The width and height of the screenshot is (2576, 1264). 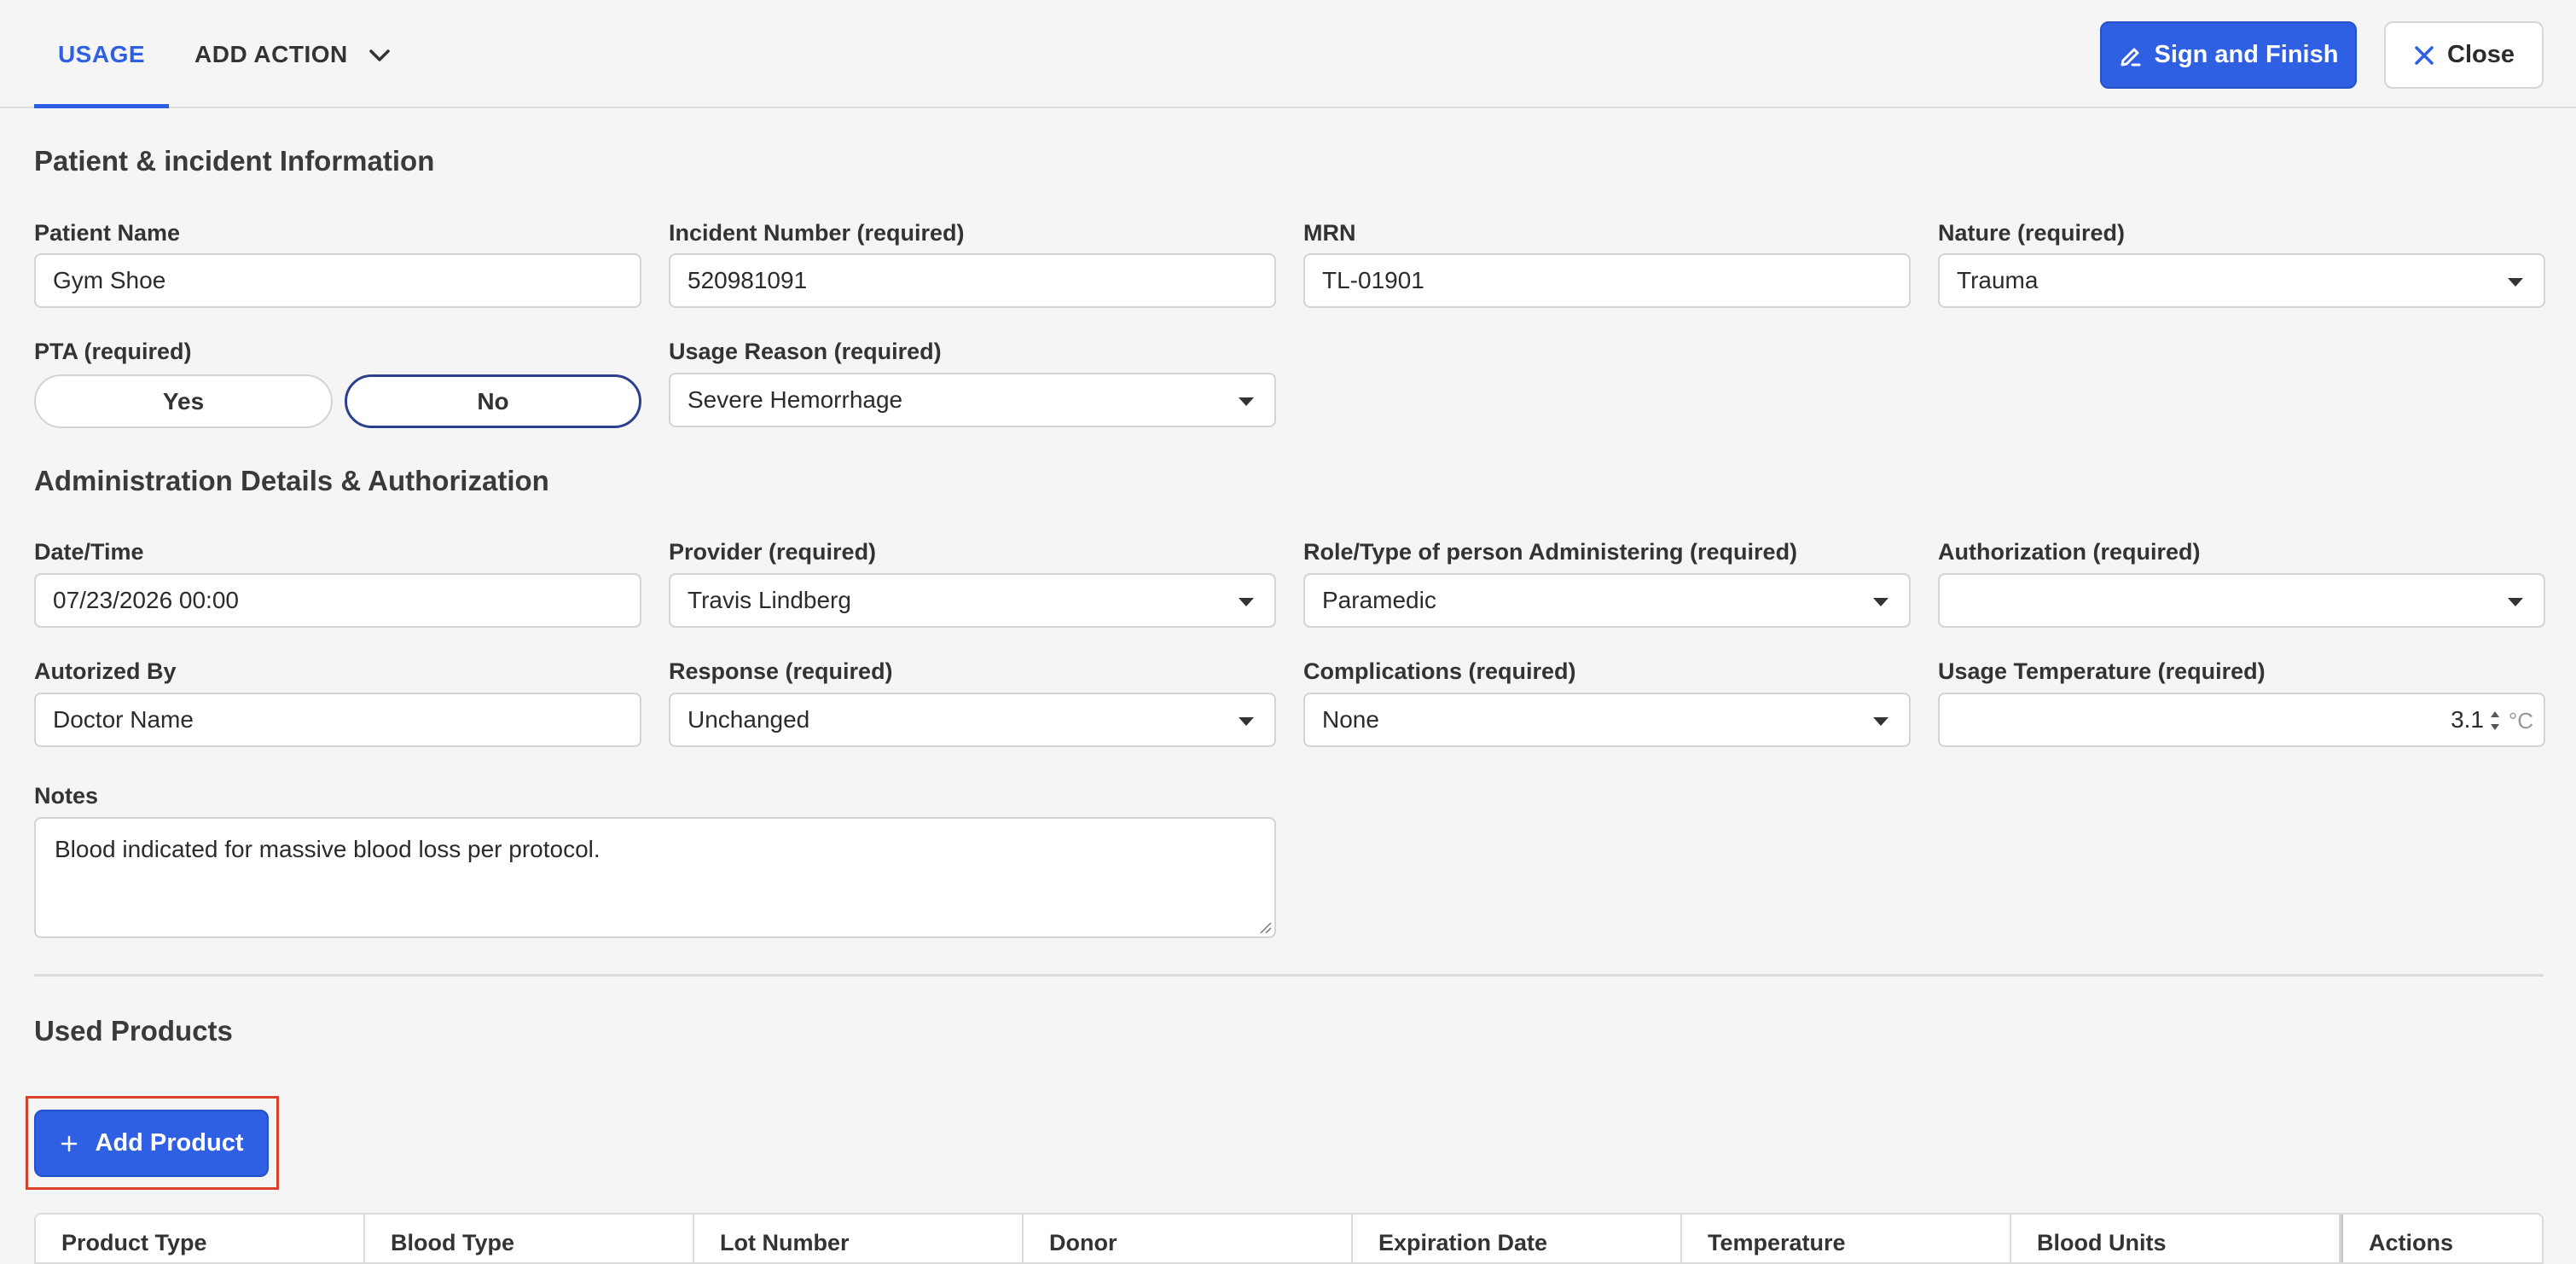 I want to click on authorization-select, so click(x=2241, y=600).